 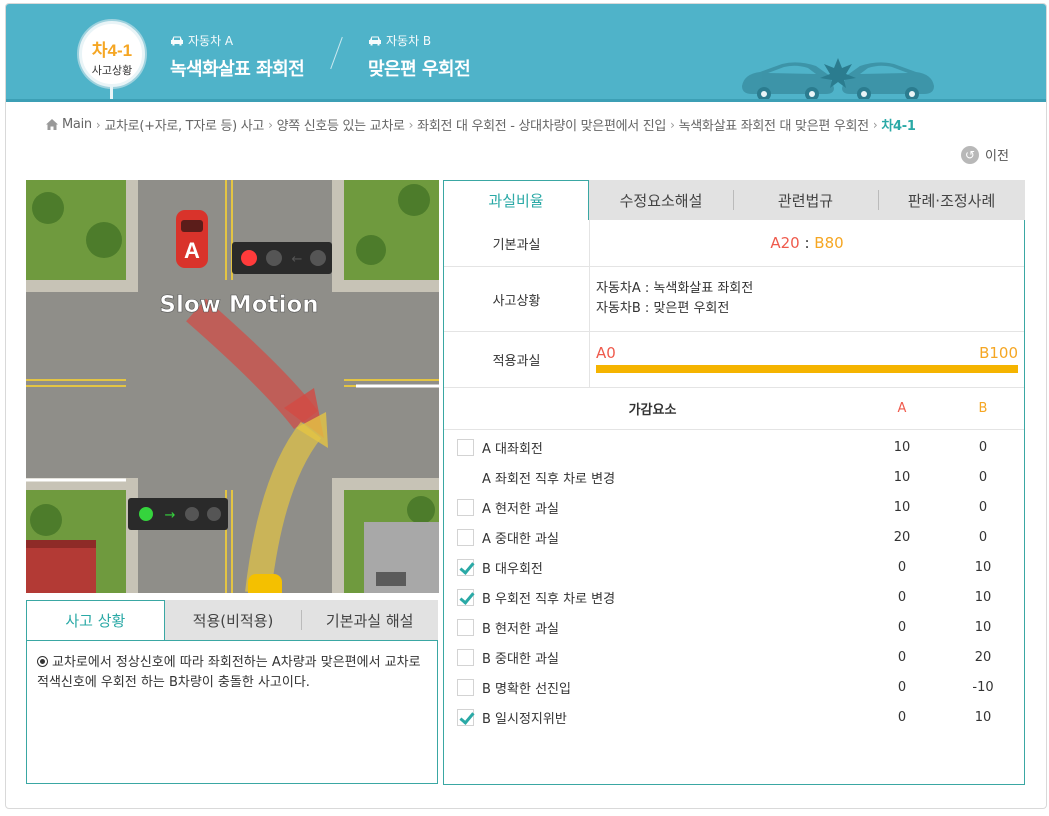 What do you see at coordinates (606, 353) in the screenshot?
I see `applied-fault-a: A0` at bounding box center [606, 353].